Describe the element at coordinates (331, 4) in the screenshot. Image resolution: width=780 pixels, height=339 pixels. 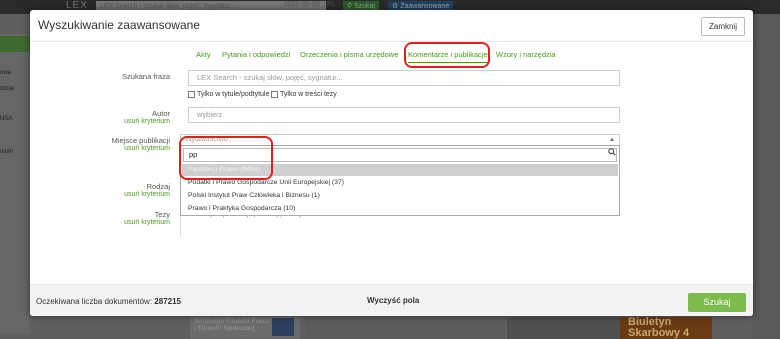
I see `background-lang: PL` at that location.